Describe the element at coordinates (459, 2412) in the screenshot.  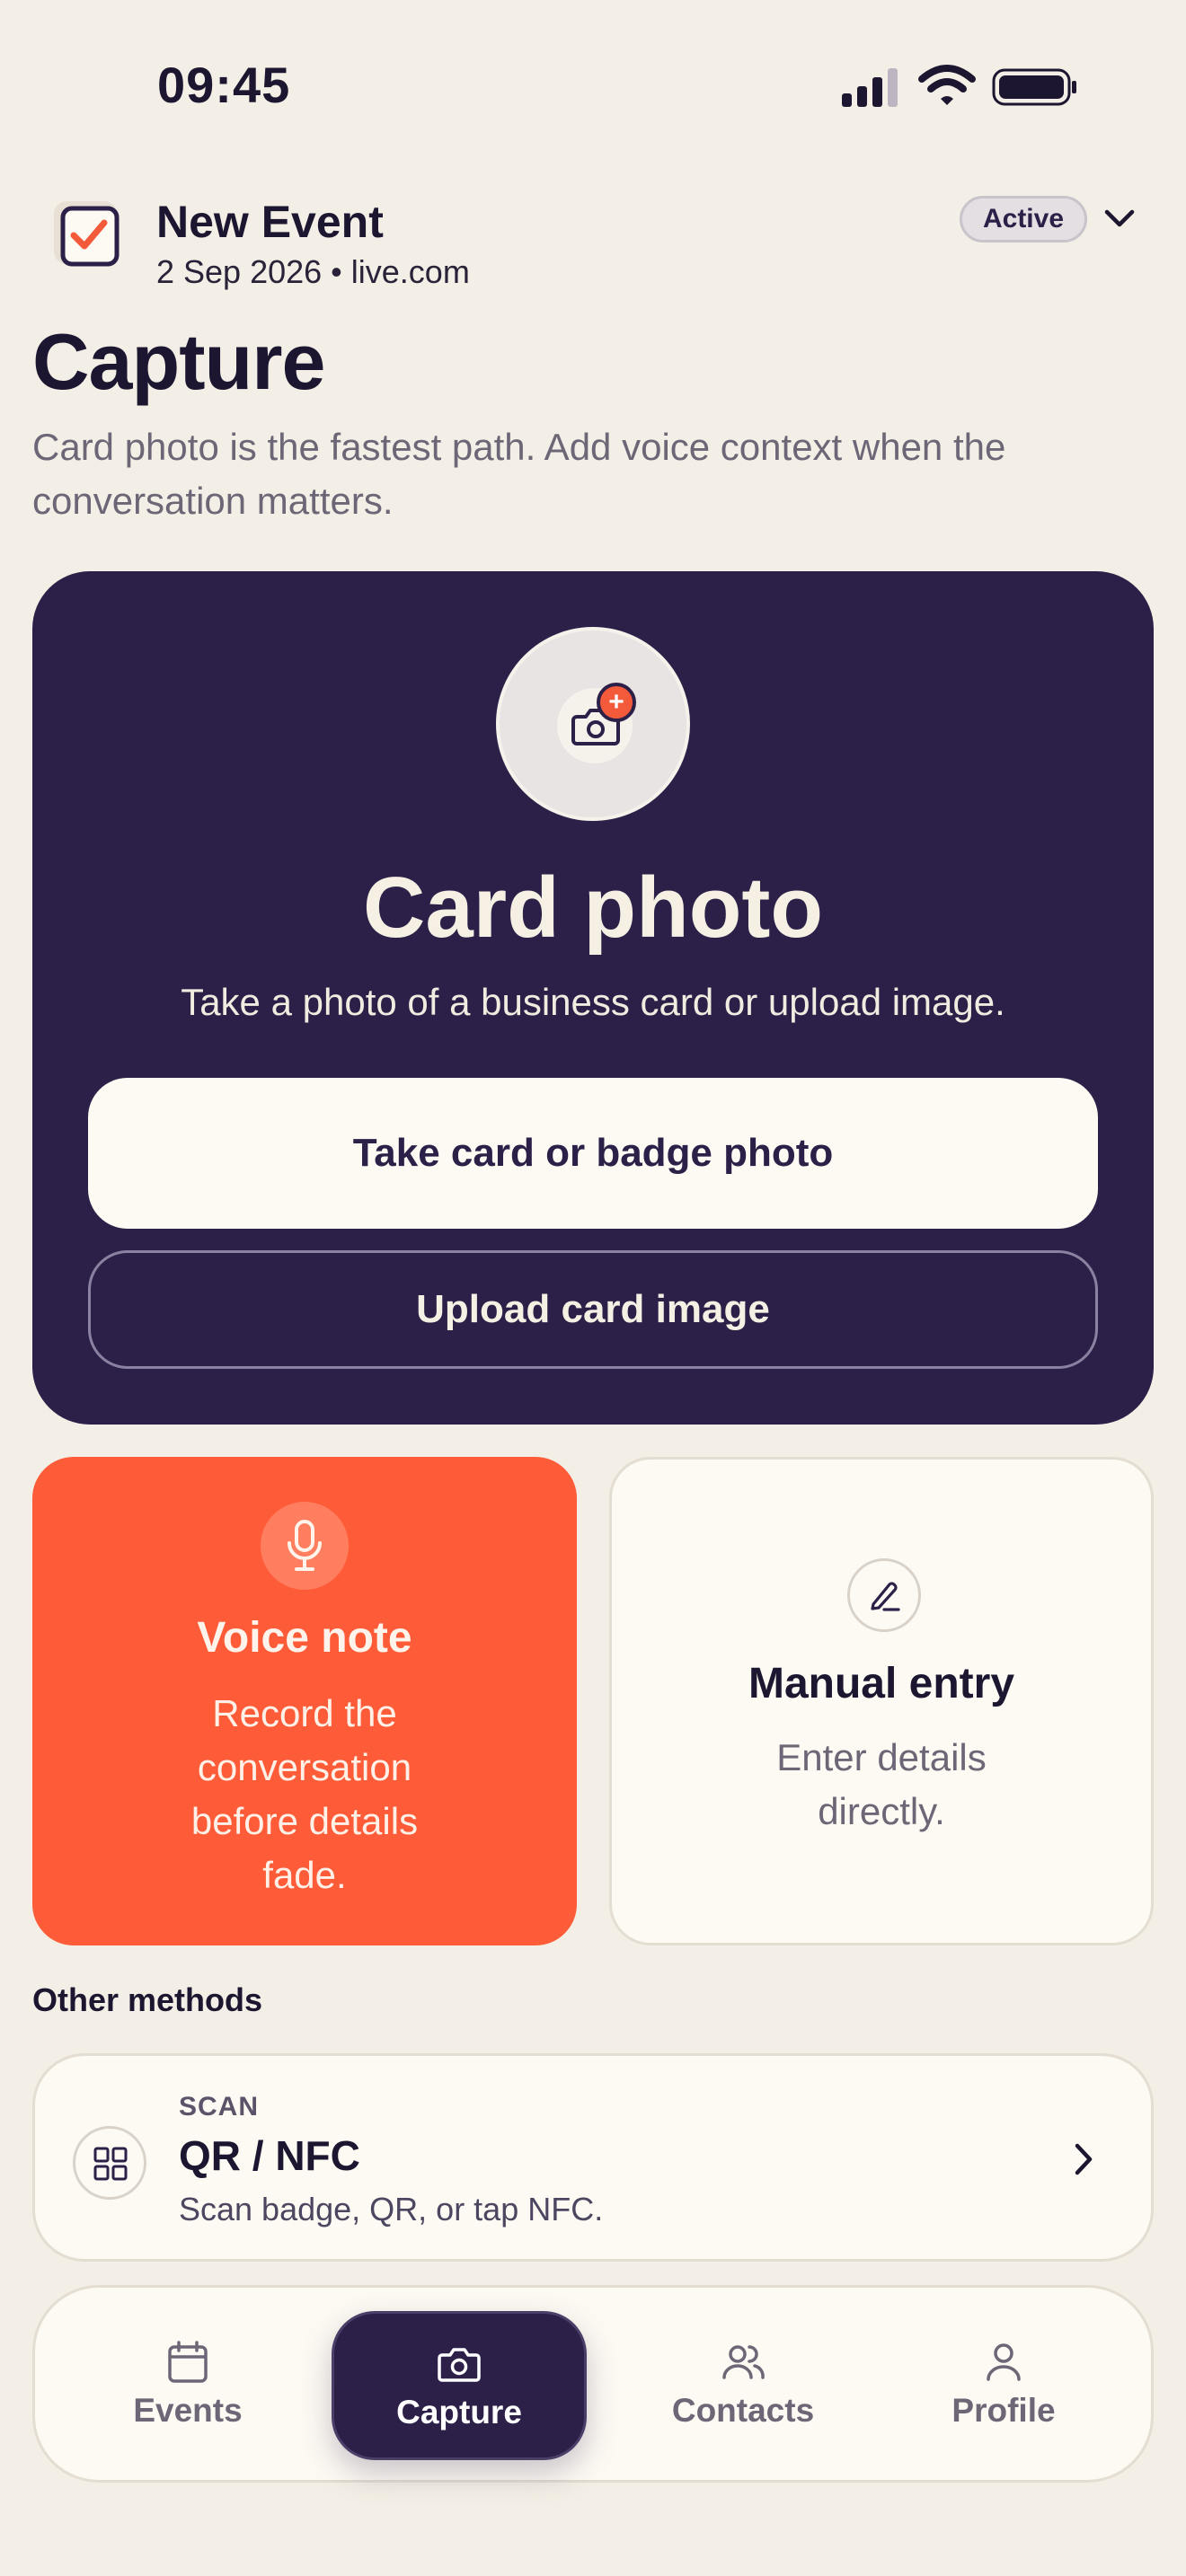
I see `nav-label-capture: Capture` at that location.